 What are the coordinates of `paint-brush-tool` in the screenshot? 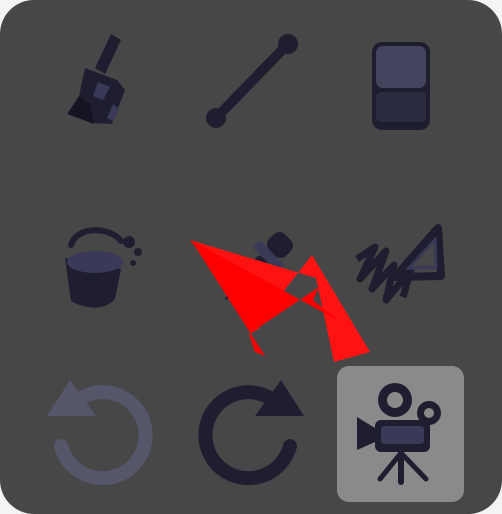 It's located at (100, 88).